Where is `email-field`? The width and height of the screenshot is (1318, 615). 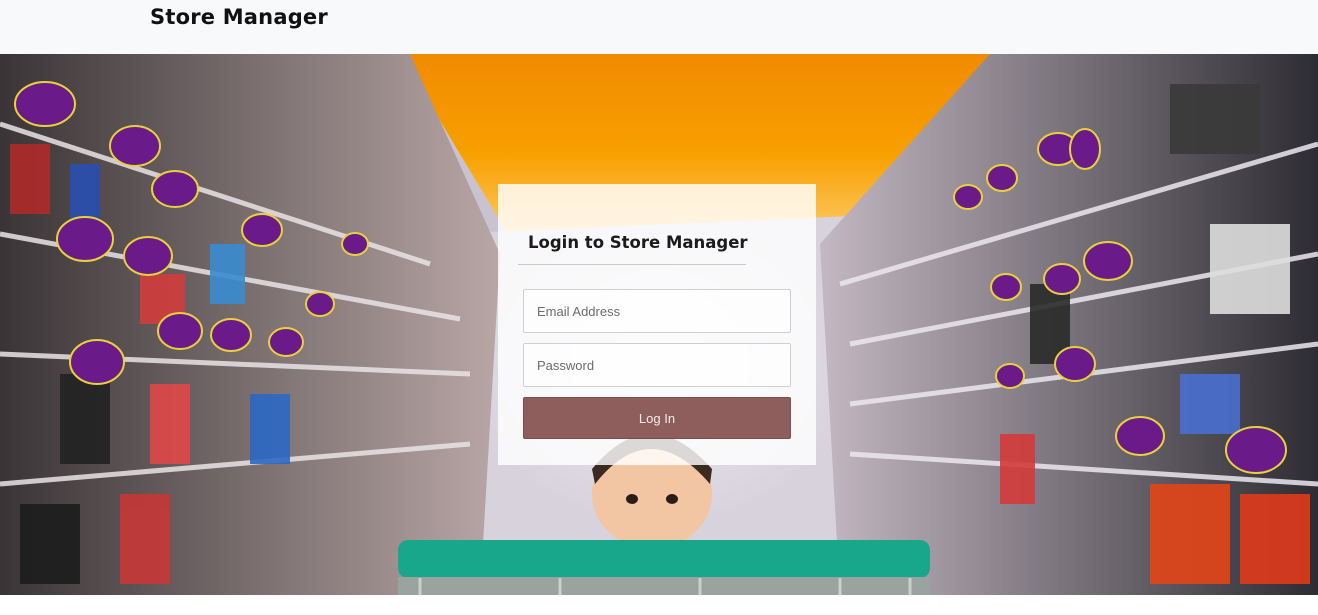 email-field is located at coordinates (657, 311).